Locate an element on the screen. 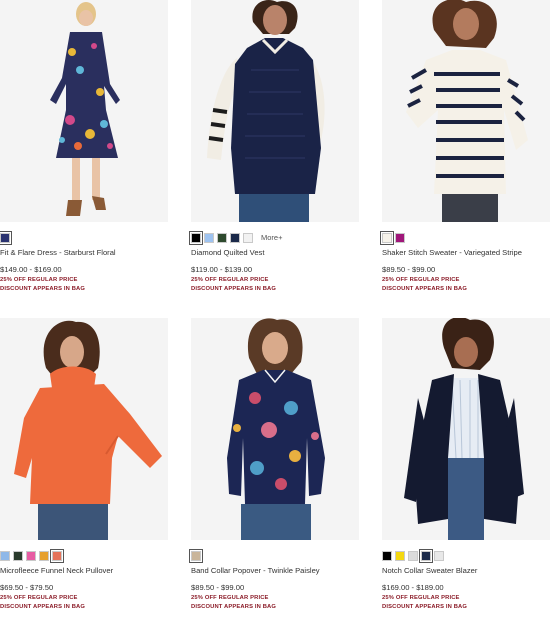  product-price: $149.00 - $169.00 is located at coordinates (31, 269).